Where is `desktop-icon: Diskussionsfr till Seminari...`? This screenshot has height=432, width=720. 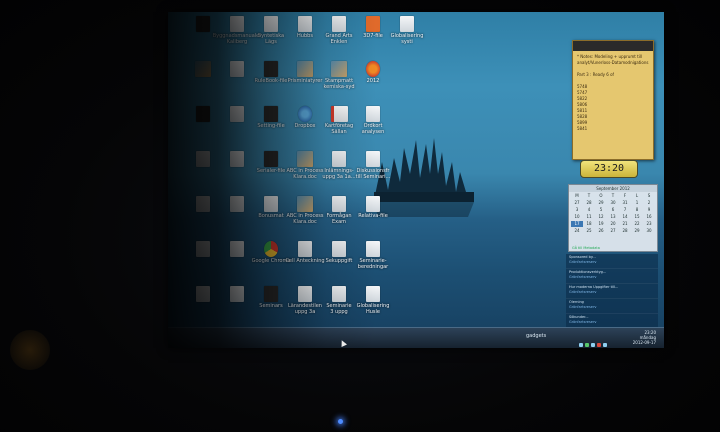
desktop-icon: Diskussionsfr till Seminari... is located at coordinates (373, 165).